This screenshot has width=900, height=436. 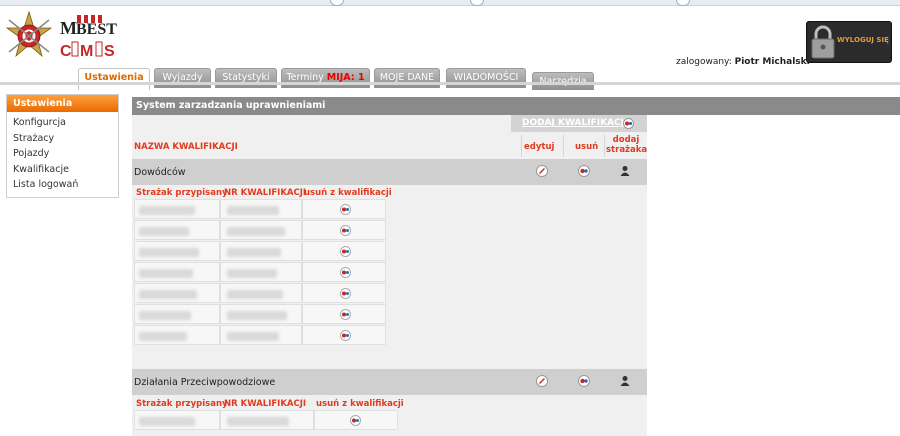 What do you see at coordinates (407, 78) in the screenshot?
I see `tab-moje-dane: MOJE DANE` at bounding box center [407, 78].